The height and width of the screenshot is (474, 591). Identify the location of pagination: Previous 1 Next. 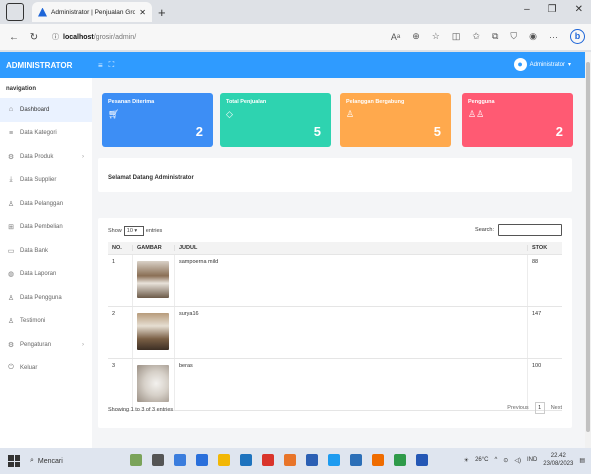
(534, 408).